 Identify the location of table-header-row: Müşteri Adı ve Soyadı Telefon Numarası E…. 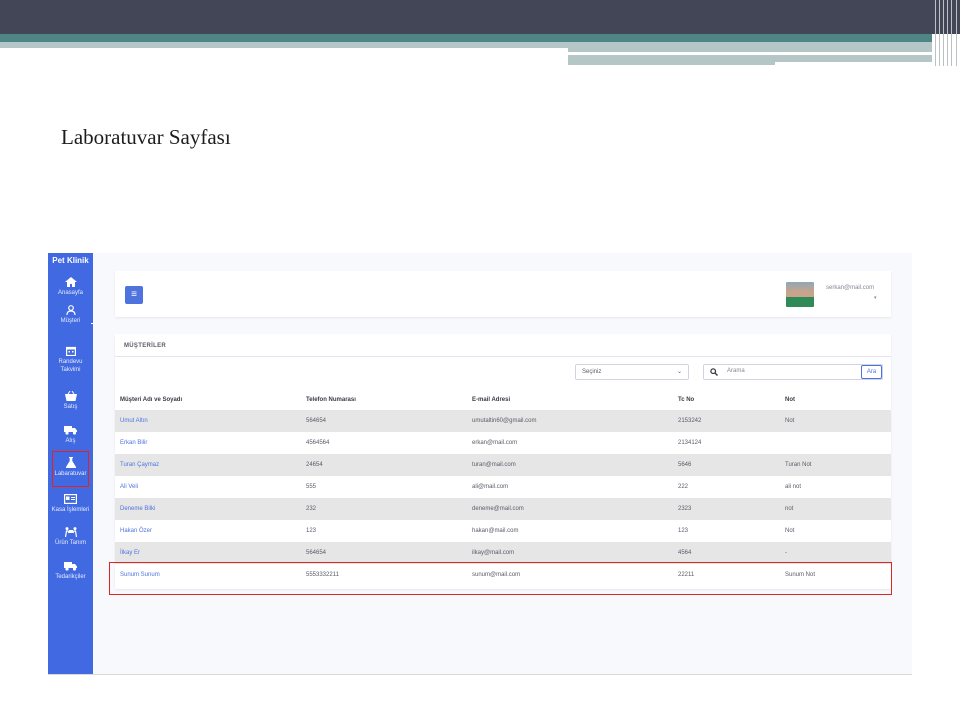
(503, 400).